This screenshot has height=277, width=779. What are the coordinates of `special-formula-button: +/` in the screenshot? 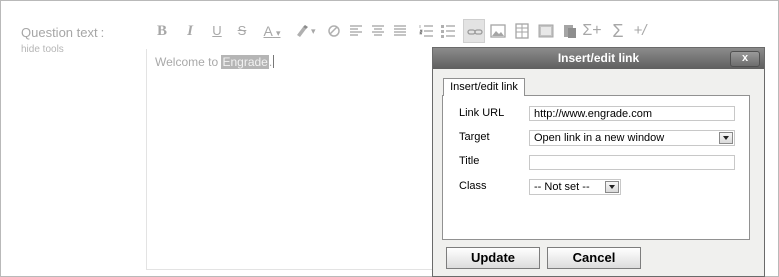 It's located at (640, 31).